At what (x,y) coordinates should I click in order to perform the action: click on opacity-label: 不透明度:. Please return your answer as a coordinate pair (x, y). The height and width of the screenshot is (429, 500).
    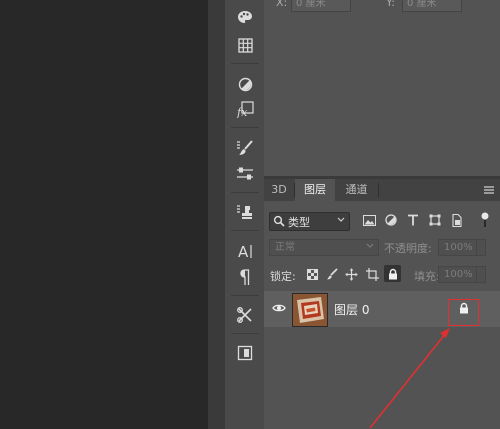
    Looking at the image, I should click on (408, 248).